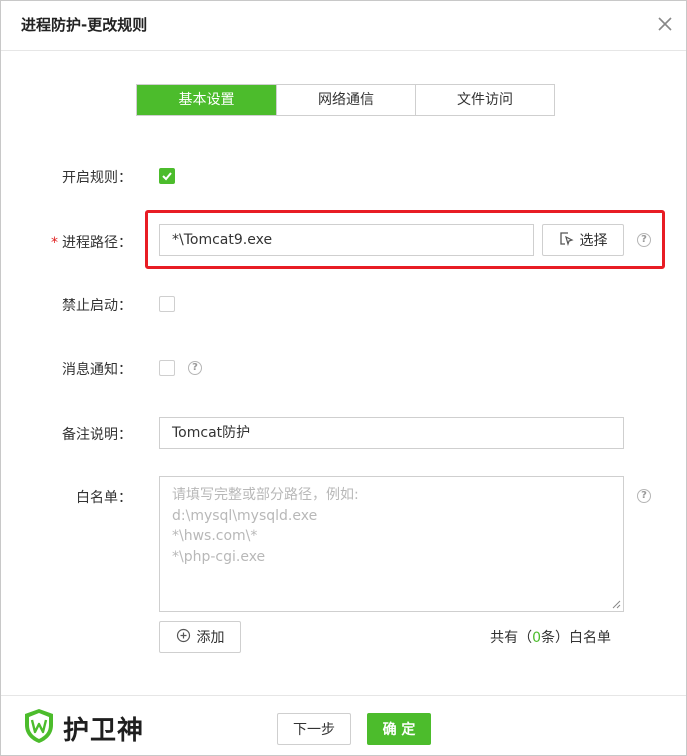  Describe the element at coordinates (665, 24) in the screenshot. I see `close-icon` at that location.